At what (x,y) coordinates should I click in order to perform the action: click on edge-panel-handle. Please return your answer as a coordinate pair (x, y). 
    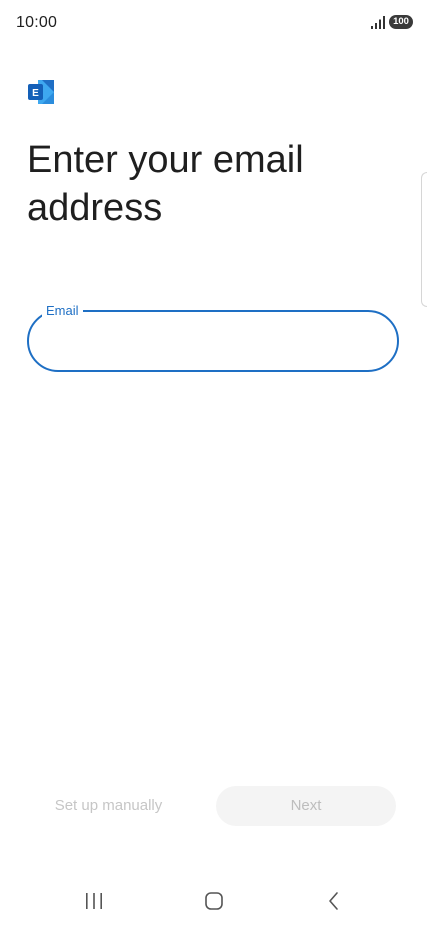
    Looking at the image, I should click on (424, 239).